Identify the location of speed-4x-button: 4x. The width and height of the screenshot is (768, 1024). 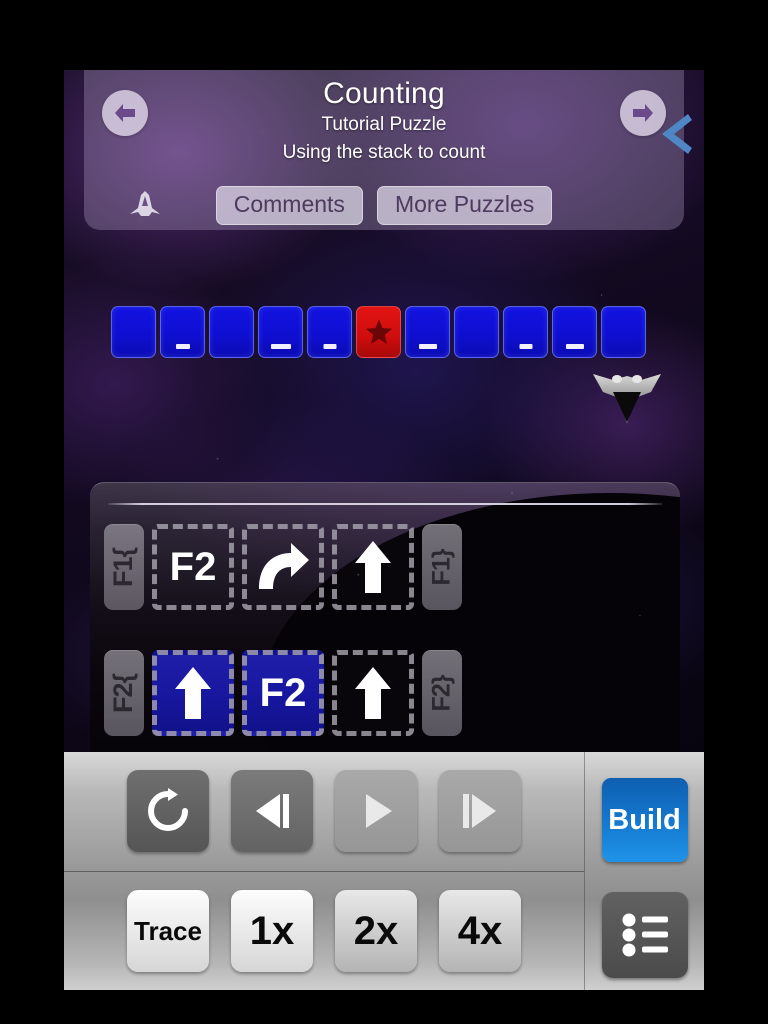
(480, 930).